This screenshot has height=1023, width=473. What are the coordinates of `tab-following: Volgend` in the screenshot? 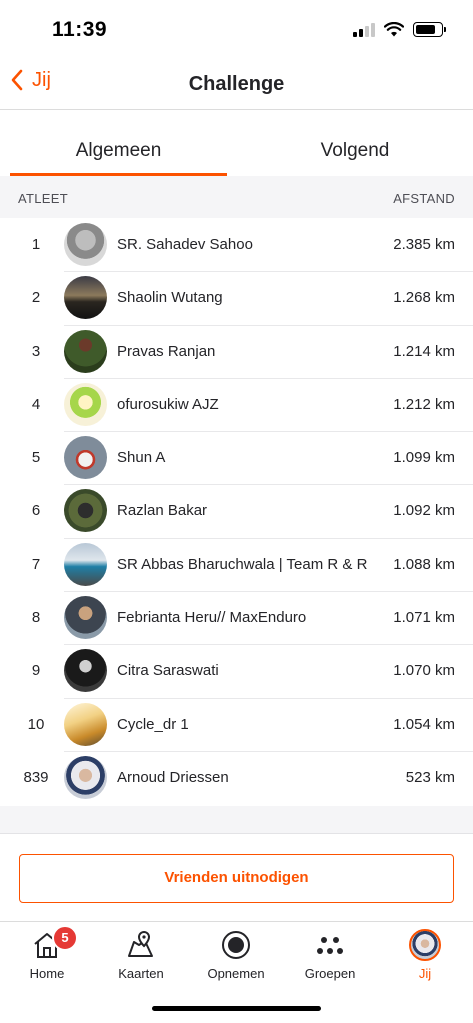 It's located at (355, 153).